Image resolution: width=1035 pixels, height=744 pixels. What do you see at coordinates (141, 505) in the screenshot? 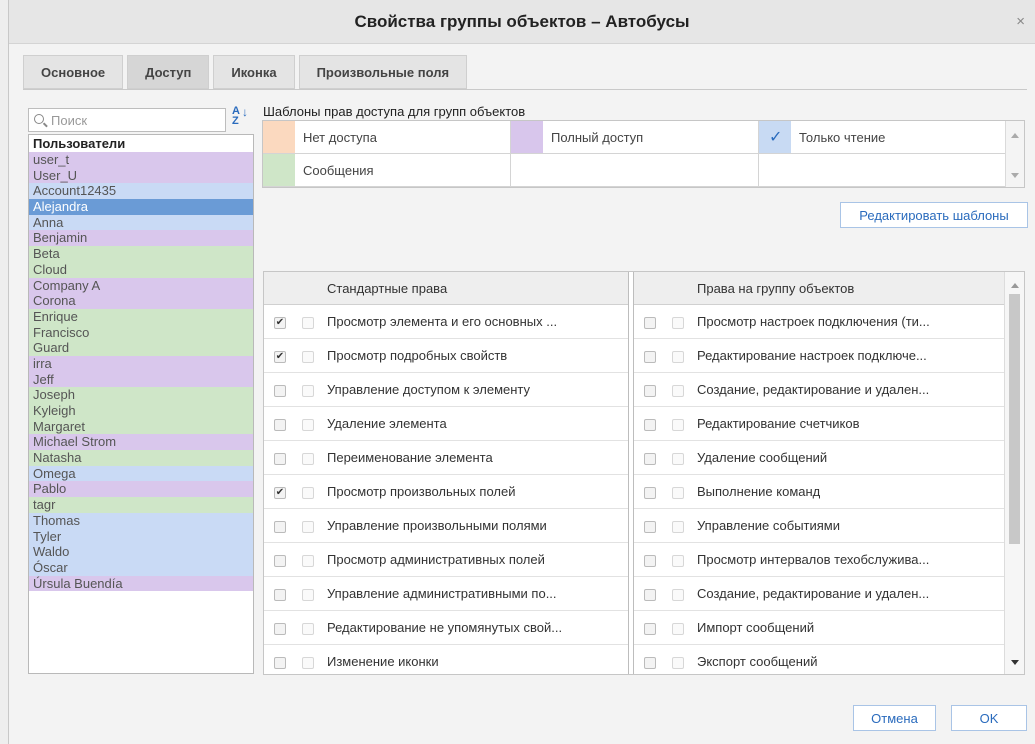
I see `user-list-item: tagr` at bounding box center [141, 505].